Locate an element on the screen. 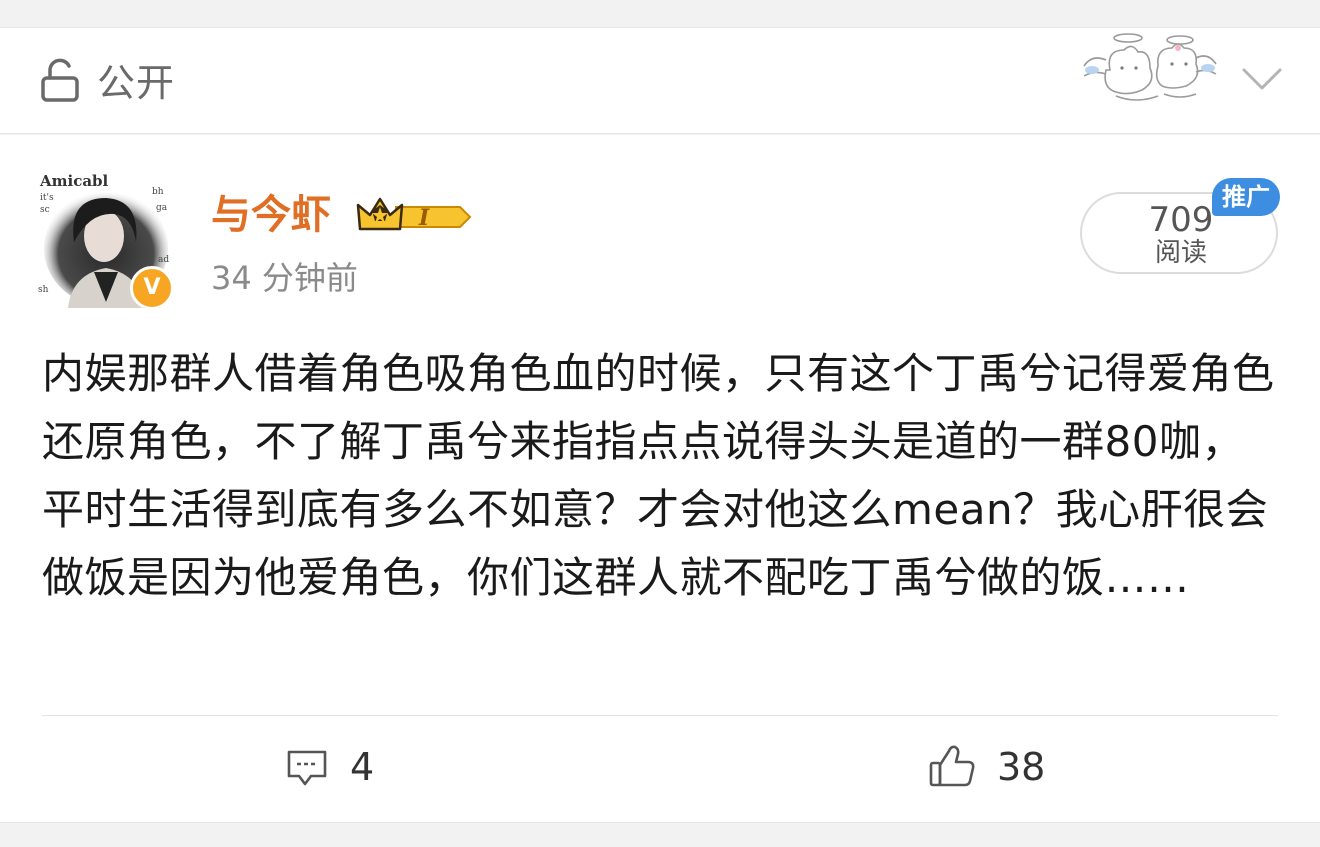 Image resolution: width=1320 pixels, height=847 pixels. cat-angels-sticker-icon is located at coordinates (1150, 67).